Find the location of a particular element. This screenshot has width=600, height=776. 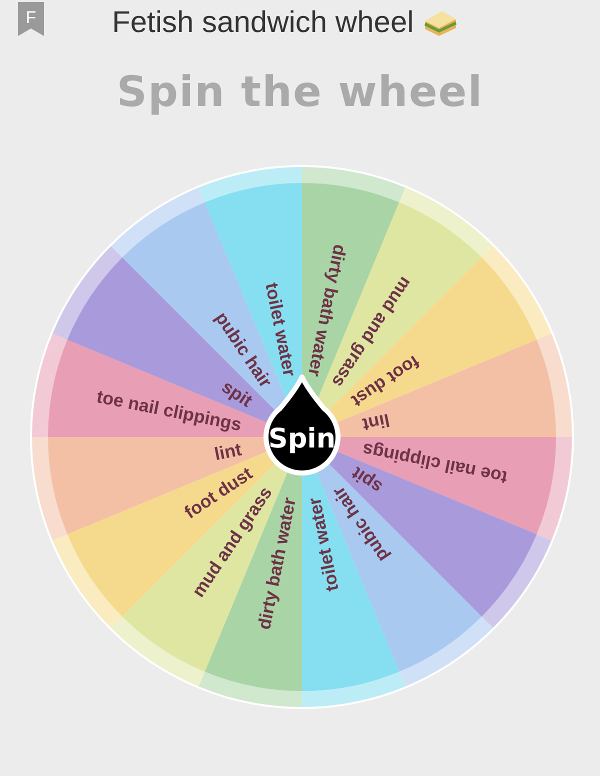

sandwich-icon is located at coordinates (440, 23).